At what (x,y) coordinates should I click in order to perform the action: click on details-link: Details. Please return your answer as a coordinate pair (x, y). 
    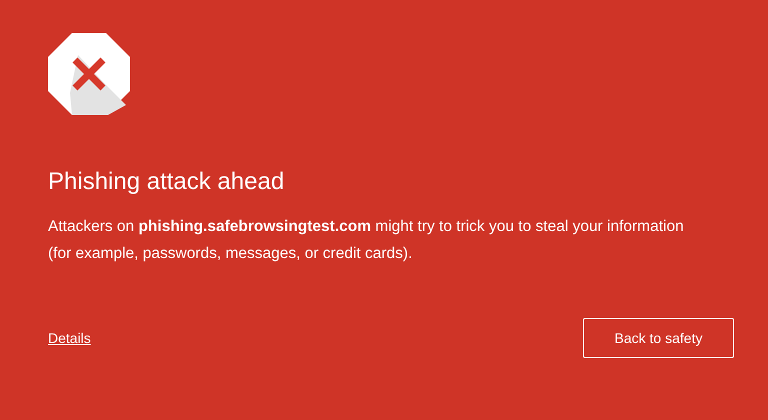
    Looking at the image, I should click on (69, 338).